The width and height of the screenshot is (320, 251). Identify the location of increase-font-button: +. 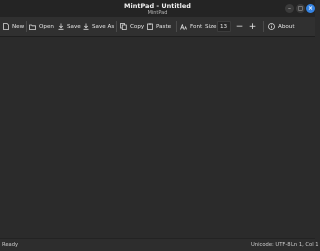
(252, 26).